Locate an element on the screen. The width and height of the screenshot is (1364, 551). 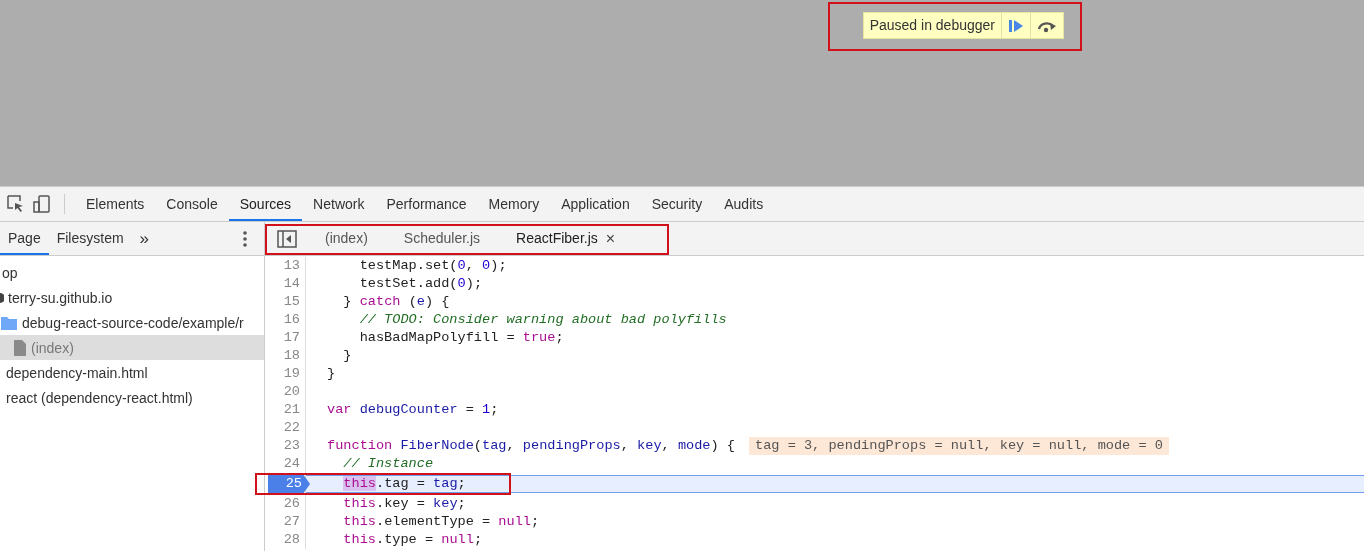
code-line: hasBadMapPolyfill = true; is located at coordinates (461, 338).